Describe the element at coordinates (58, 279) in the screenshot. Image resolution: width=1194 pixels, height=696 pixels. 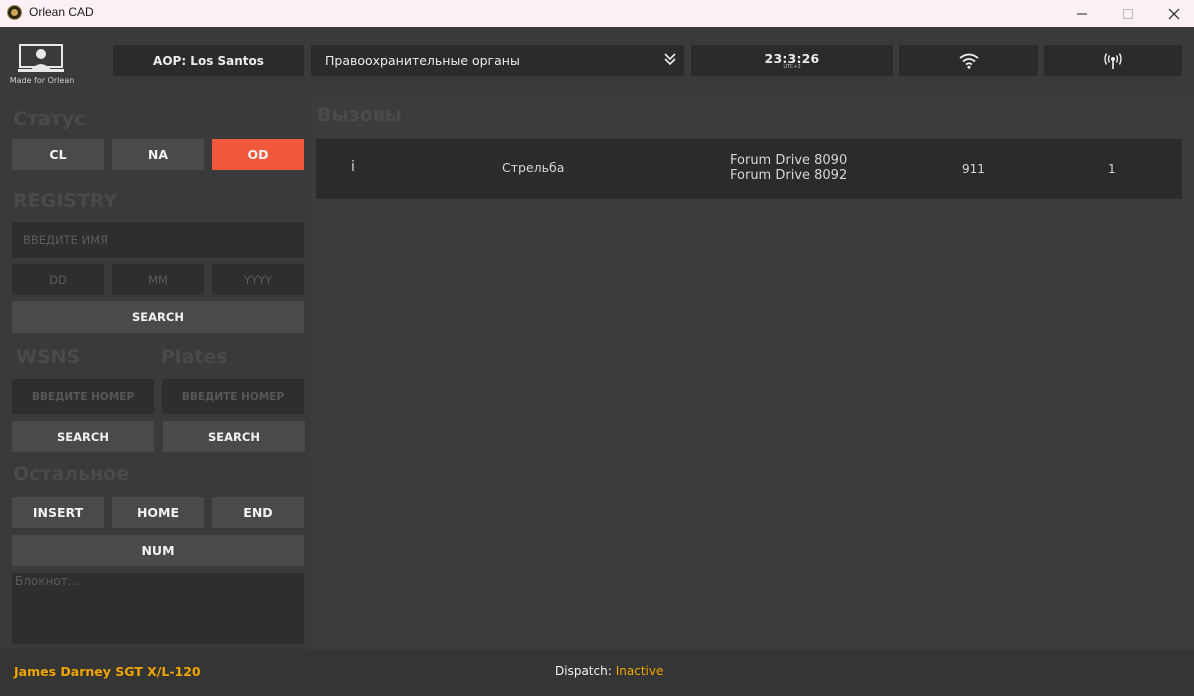
I see `dob-day-input: DD` at that location.